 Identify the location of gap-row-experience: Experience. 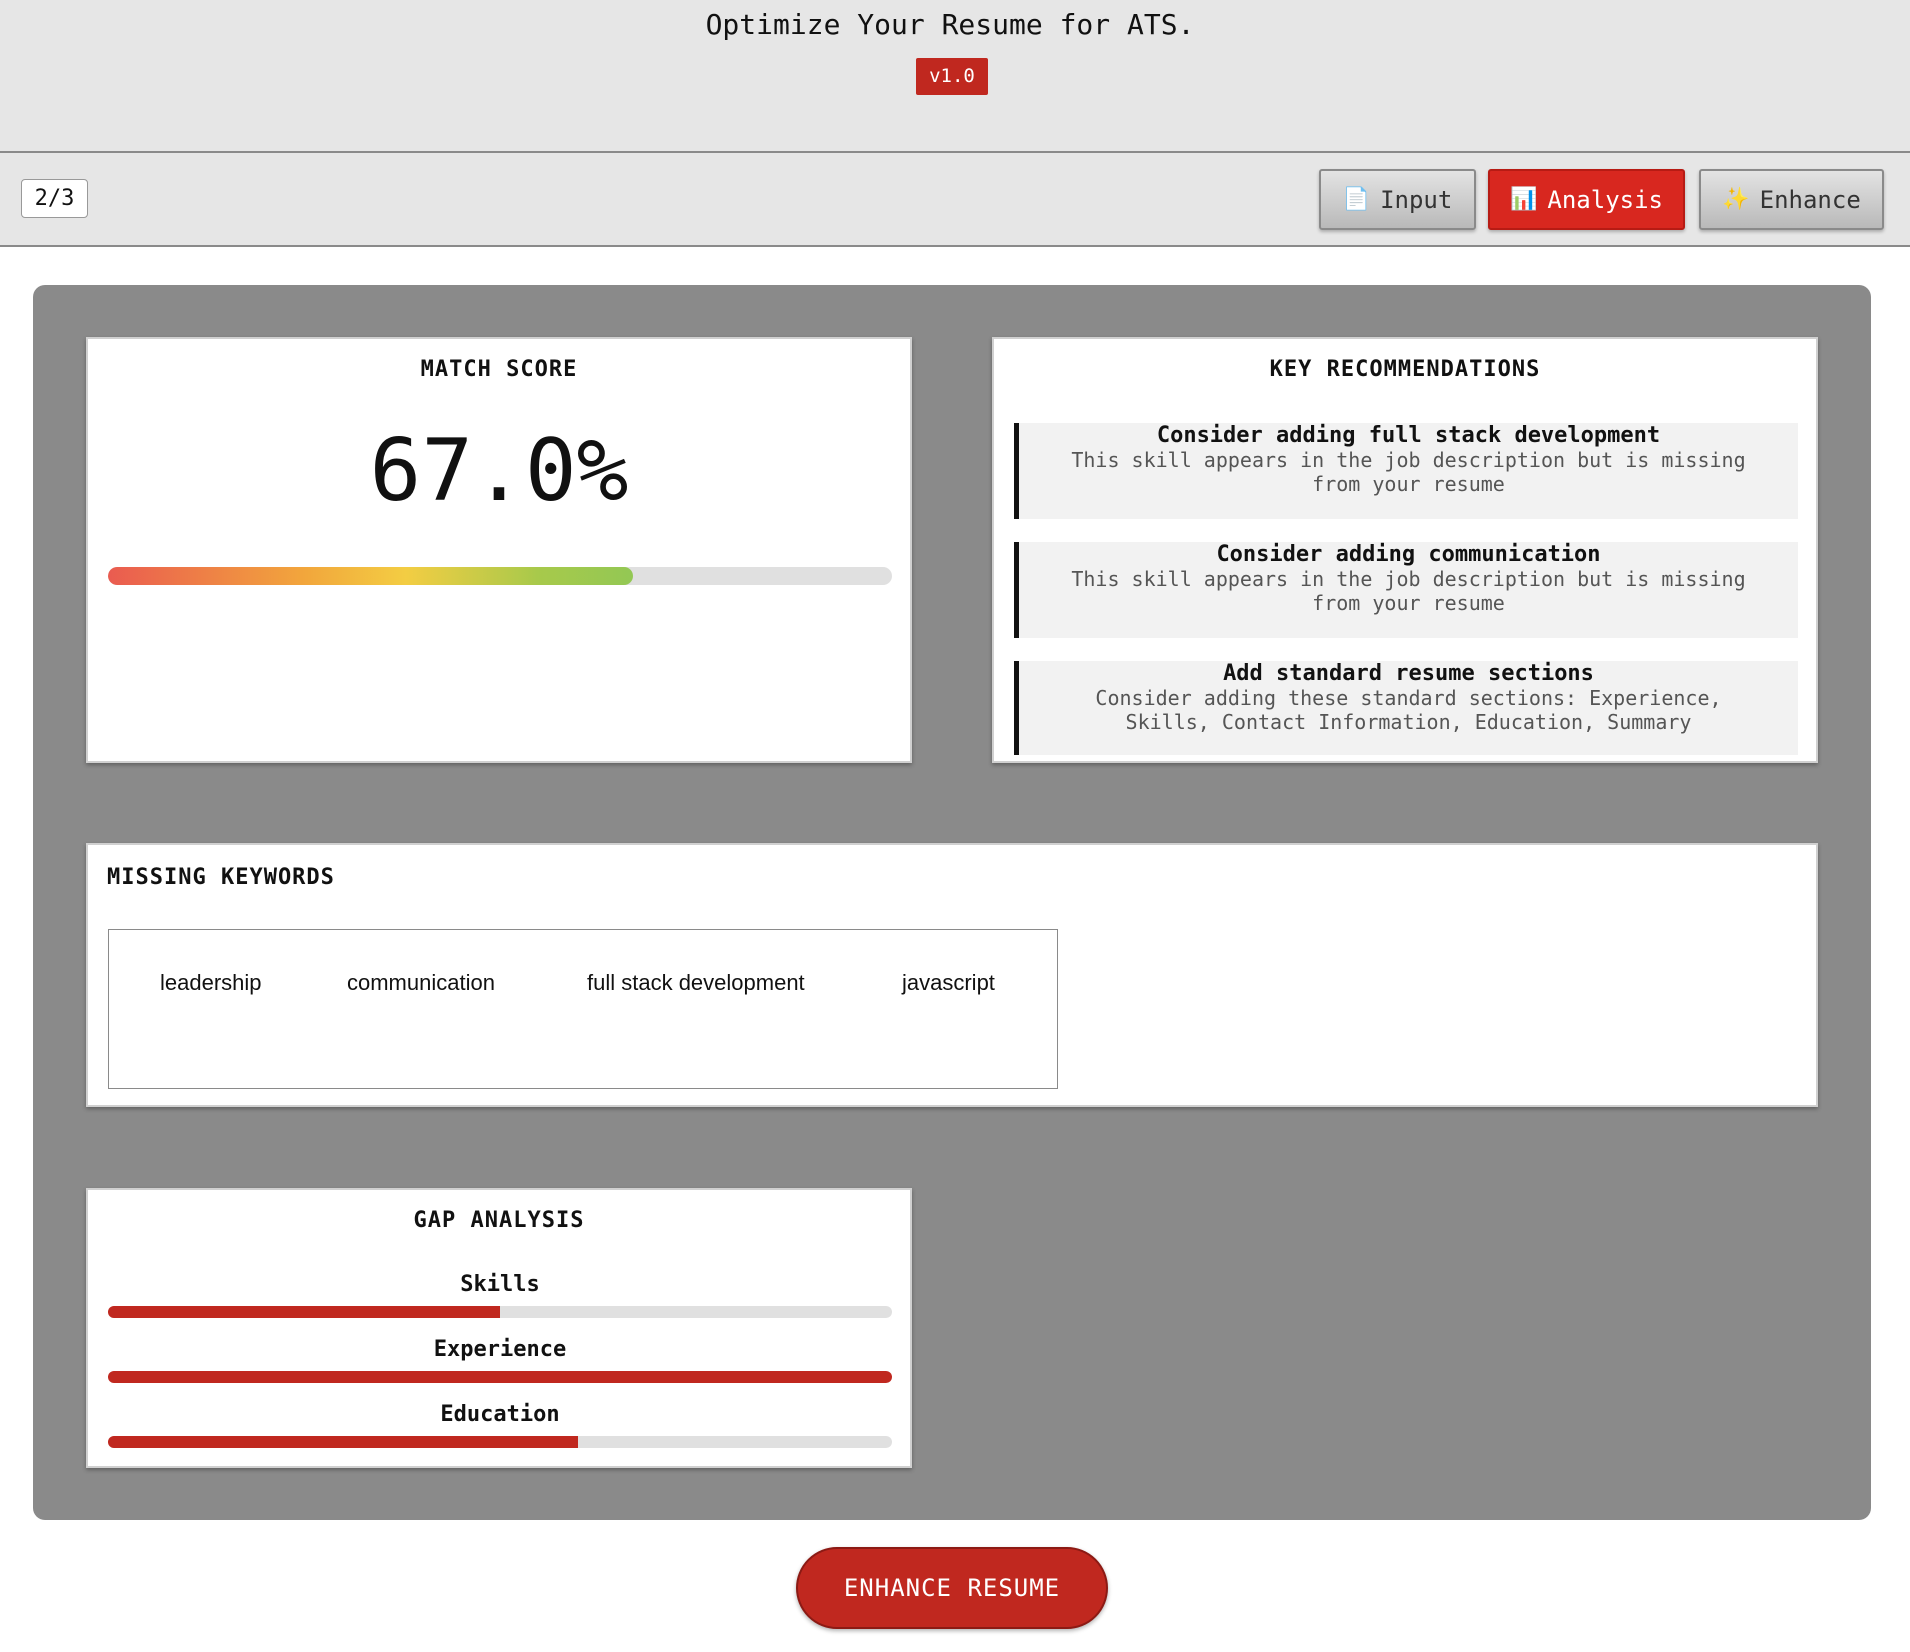
(500, 1360).